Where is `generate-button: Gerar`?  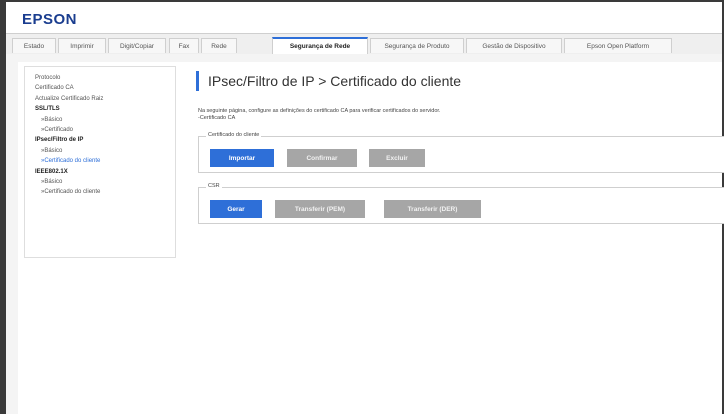 generate-button: Gerar is located at coordinates (236, 209).